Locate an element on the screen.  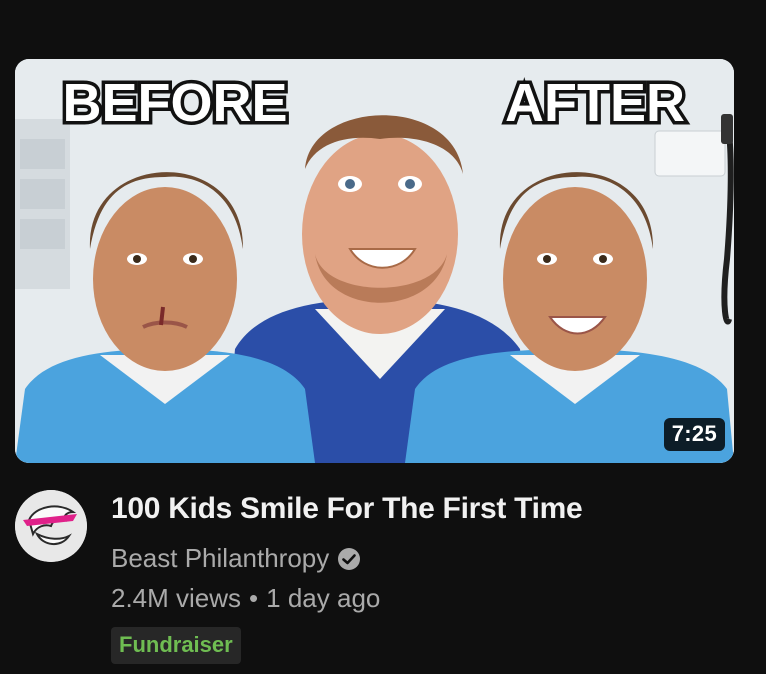
channel-avatar is located at coordinates (51, 526).